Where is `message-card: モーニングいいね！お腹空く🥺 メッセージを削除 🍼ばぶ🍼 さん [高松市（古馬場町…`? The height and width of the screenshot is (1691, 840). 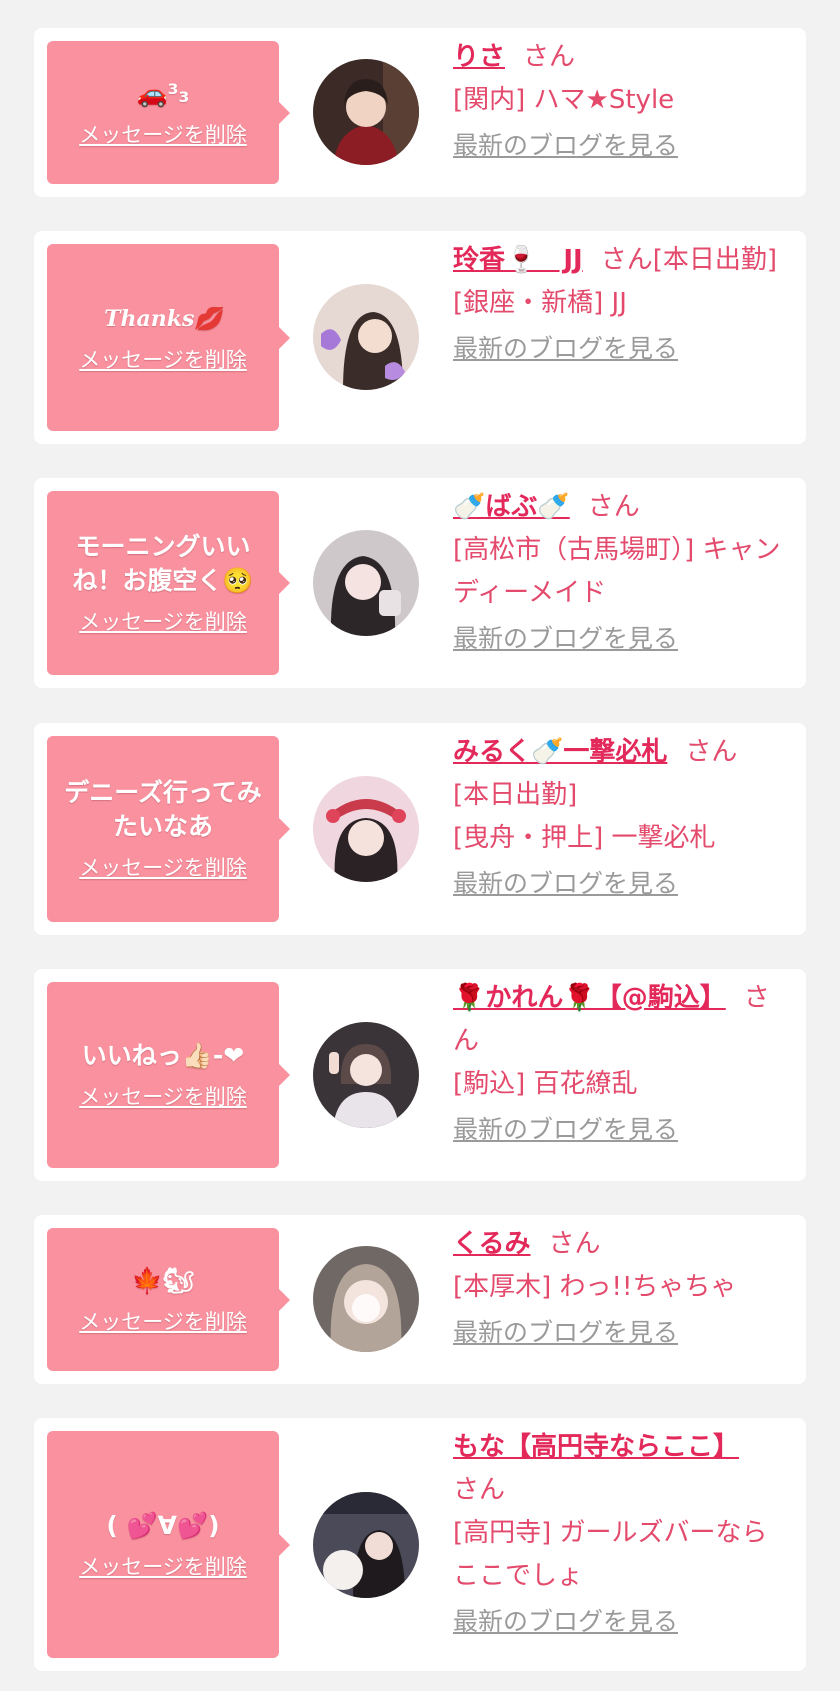
message-card: モーニングいいね！お腹空く🥺 メッセージを削除 🍼ばぶ🍼 さん [高松市（古馬場町… is located at coordinates (420, 583).